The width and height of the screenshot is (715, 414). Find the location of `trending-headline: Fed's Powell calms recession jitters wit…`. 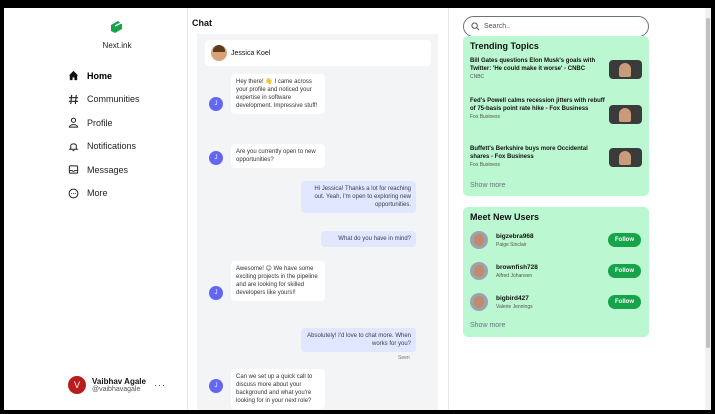

trending-headline: Fed's Powell calms recession jitters wit… is located at coordinates (537, 105).